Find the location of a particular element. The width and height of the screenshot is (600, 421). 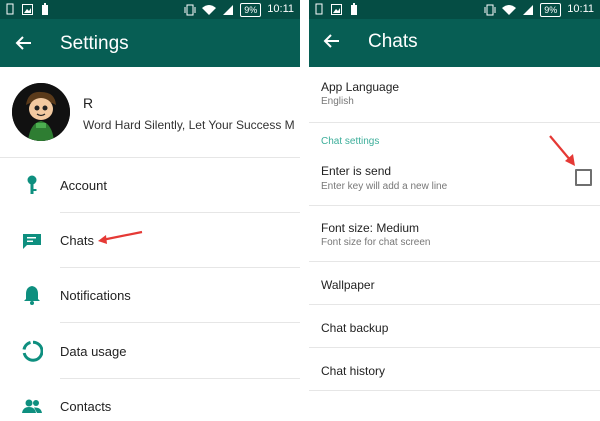

chat-backup-row: Chat backup is located at coordinates (454, 326).